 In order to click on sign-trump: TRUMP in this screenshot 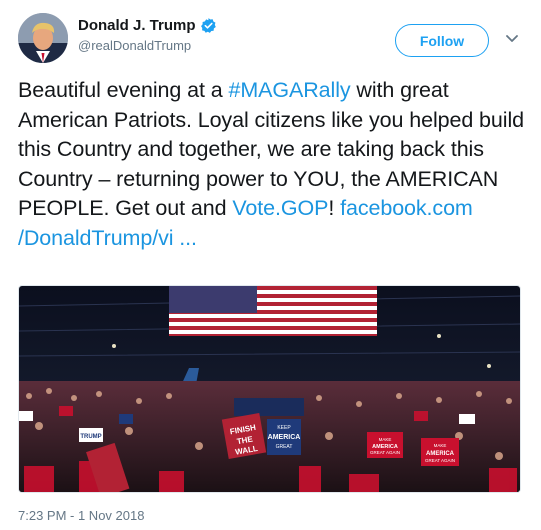, I will do `click(91, 435)`.